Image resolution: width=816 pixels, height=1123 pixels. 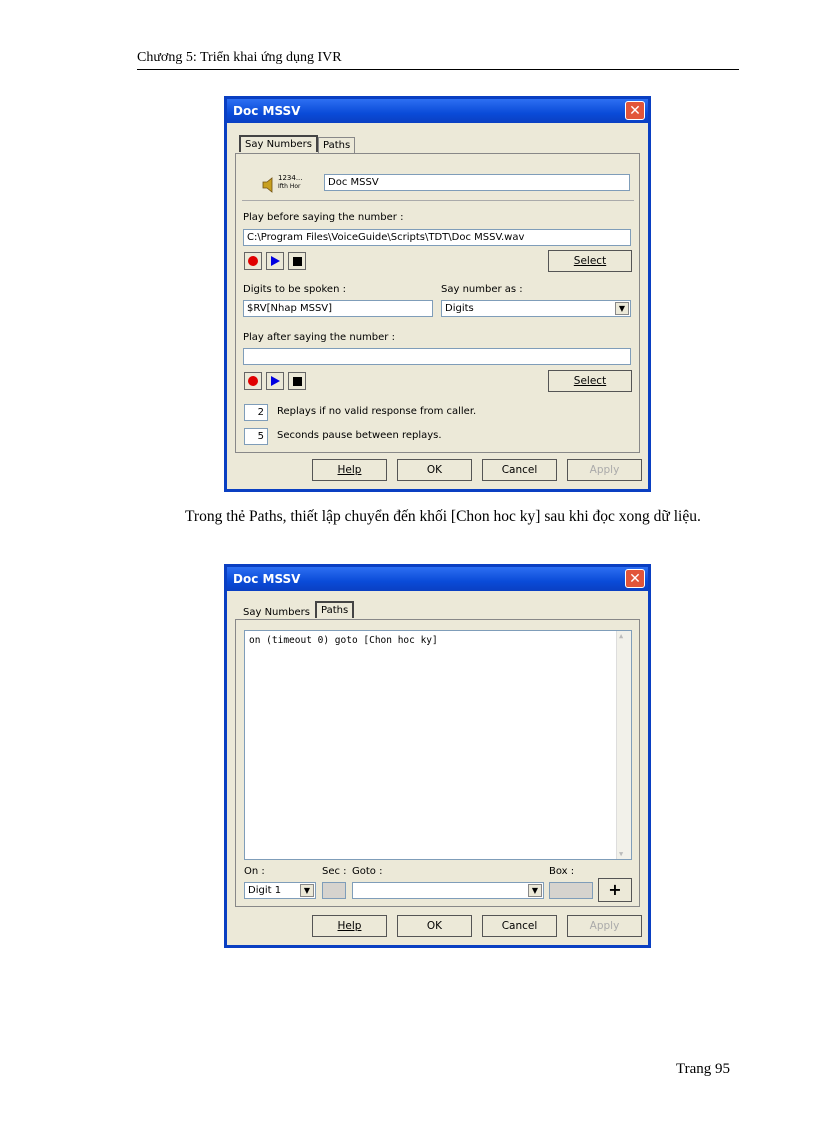 What do you see at coordinates (562, 871) in the screenshot?
I see `box-label: Box :` at bounding box center [562, 871].